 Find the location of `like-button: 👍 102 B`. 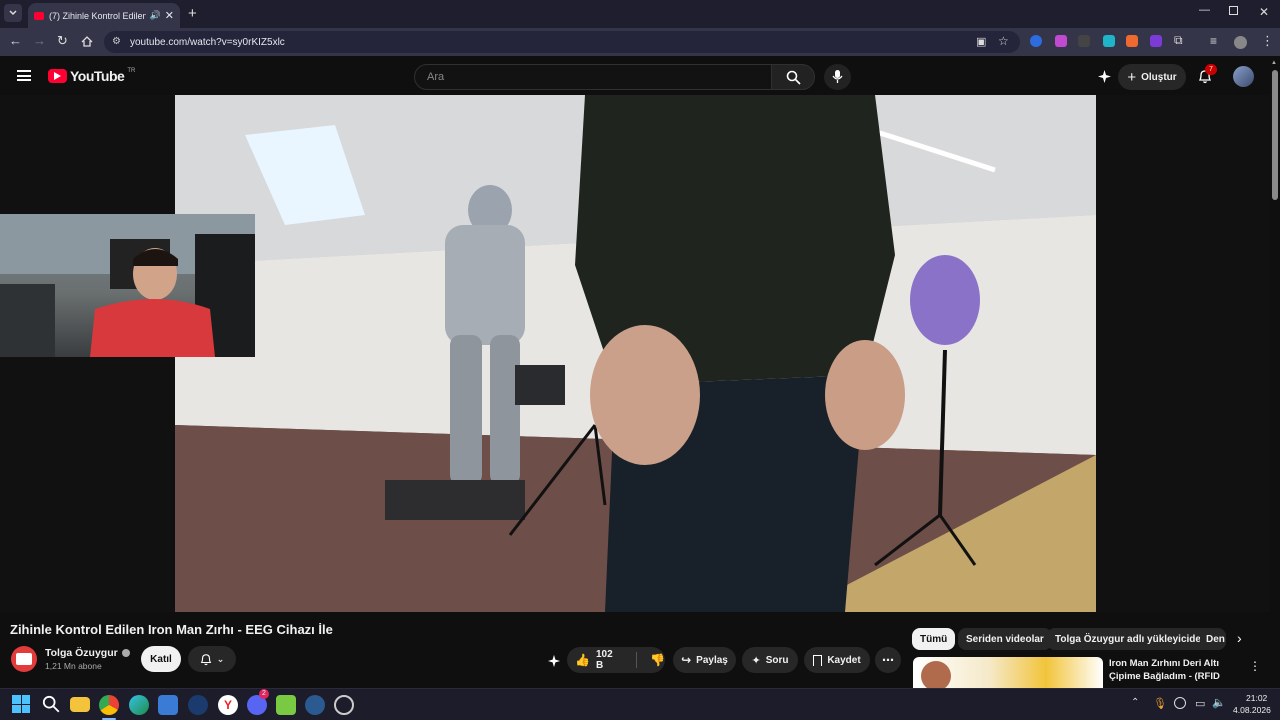

like-button: 👍 102 B is located at coordinates (598, 660).